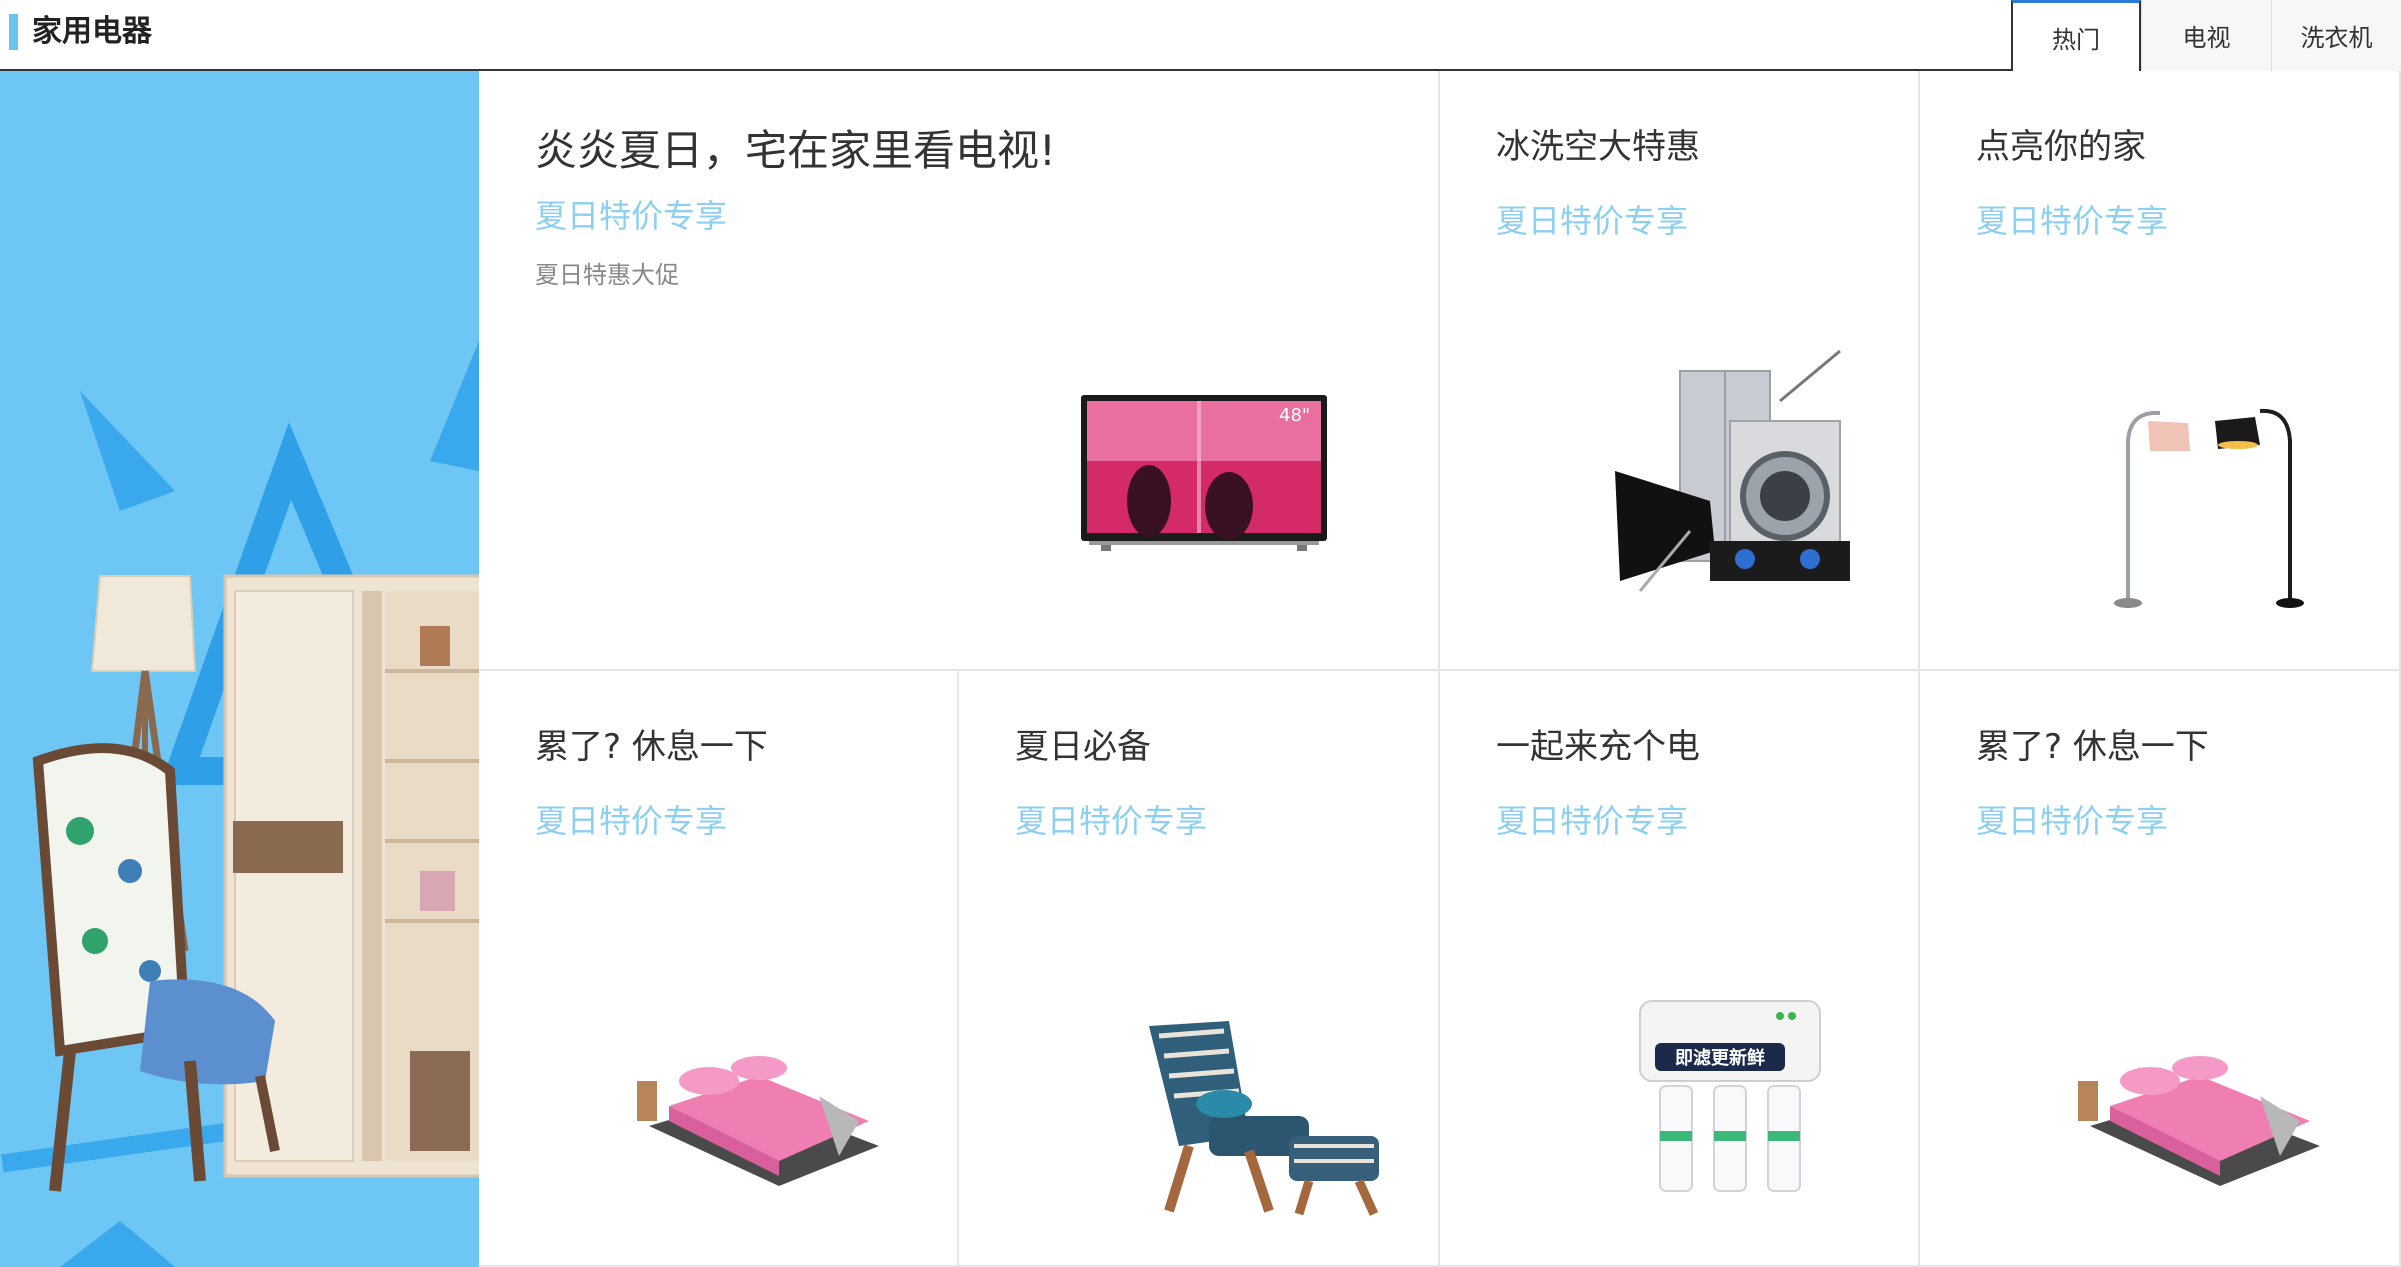 The width and height of the screenshot is (2401, 1267). What do you see at coordinates (719, 969) in the screenshot?
I see `promo-card-bed-1: 累了? 休息一下 夏日特价专享` at bounding box center [719, 969].